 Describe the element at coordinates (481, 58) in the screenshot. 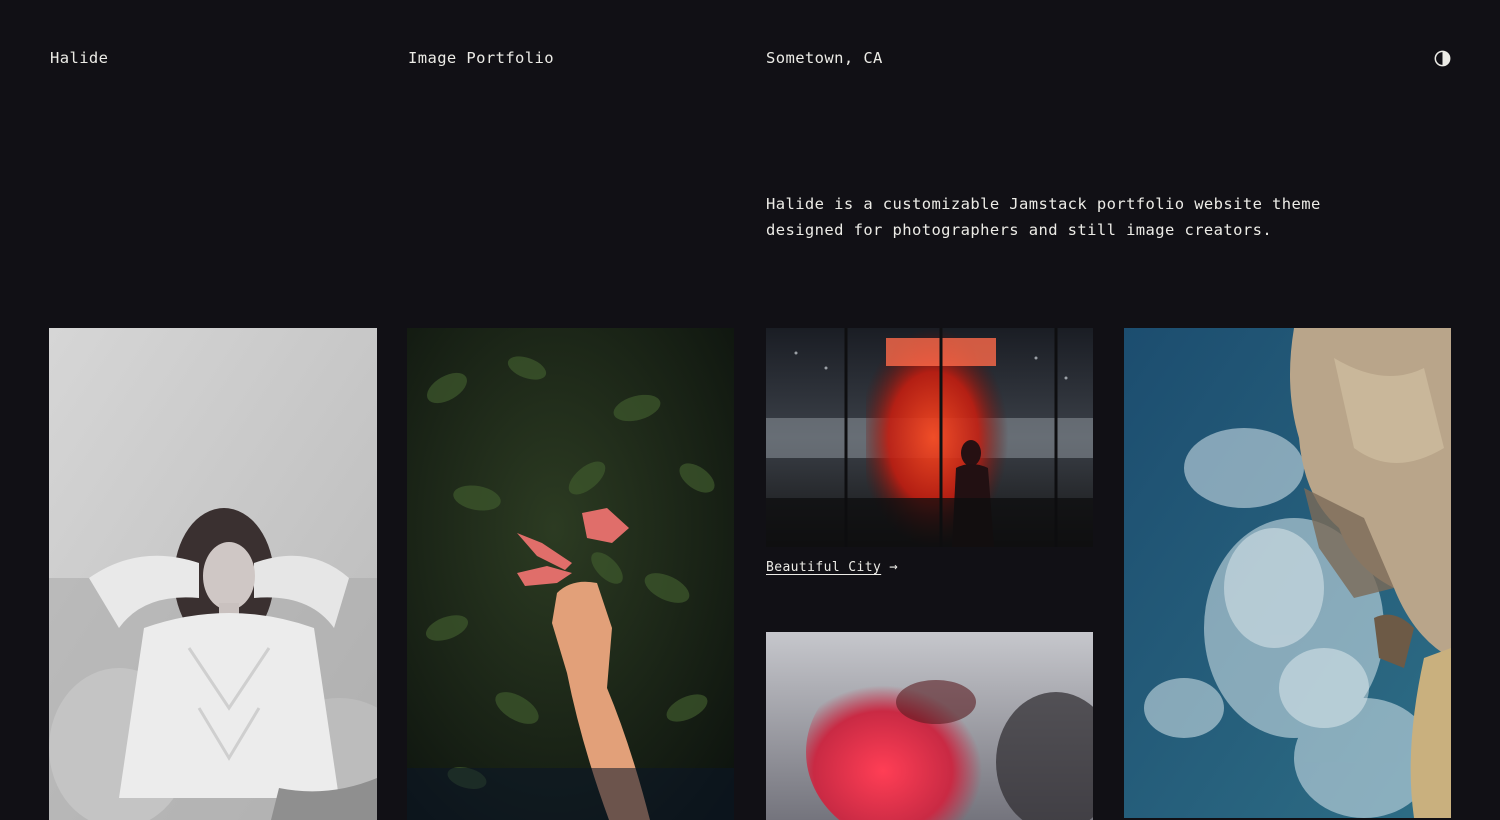

I see `site-title: Image Portfolio` at that location.